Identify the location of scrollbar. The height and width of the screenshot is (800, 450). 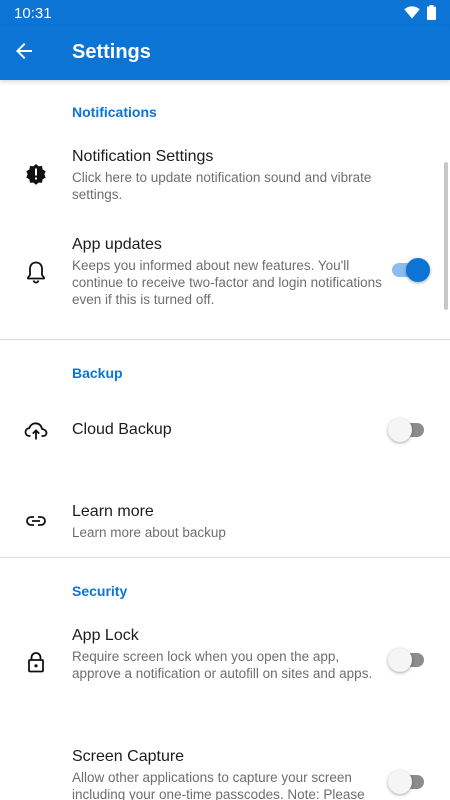
(446, 236).